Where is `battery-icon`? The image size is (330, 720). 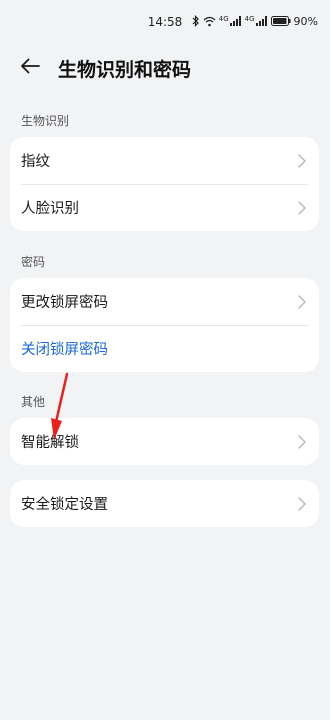 battery-icon is located at coordinates (280, 21).